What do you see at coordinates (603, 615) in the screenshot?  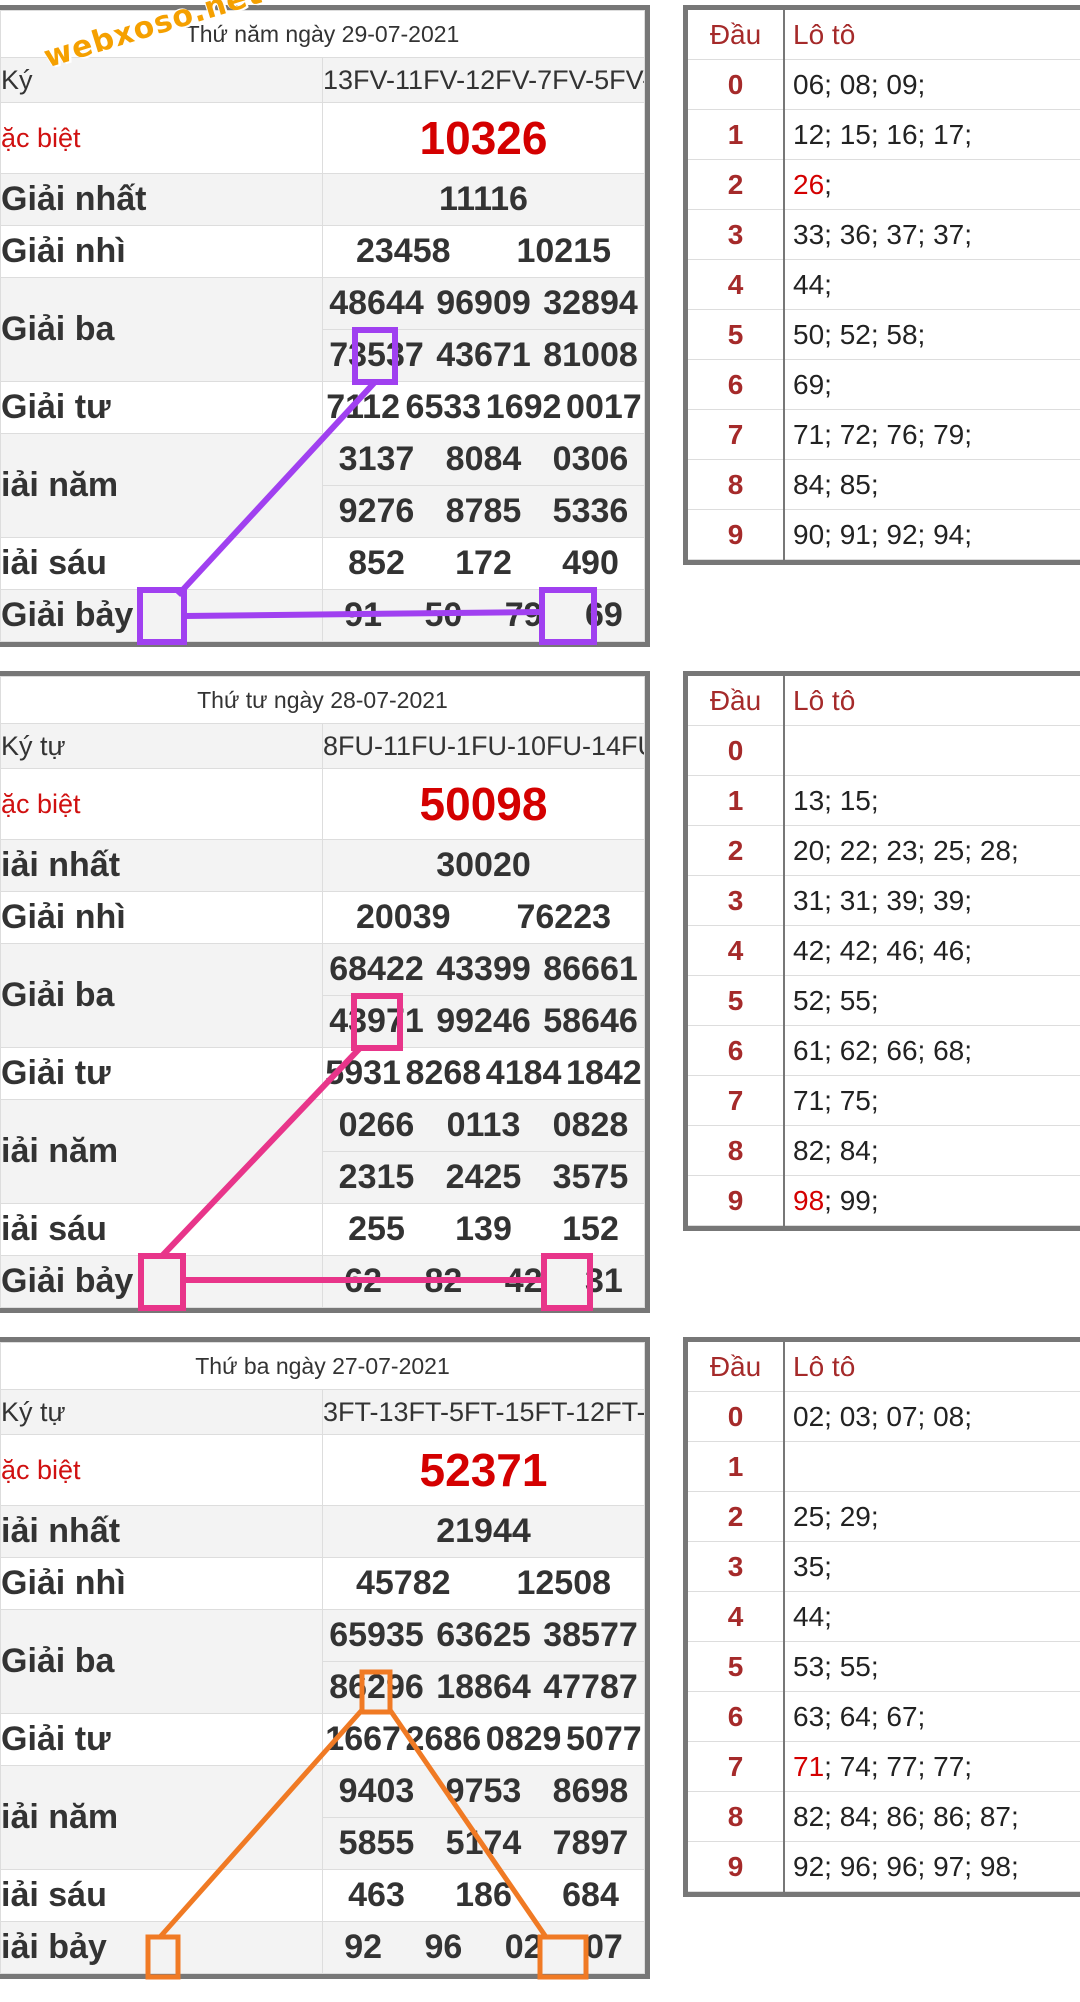 I see `seventh-prize-value: 69` at bounding box center [603, 615].